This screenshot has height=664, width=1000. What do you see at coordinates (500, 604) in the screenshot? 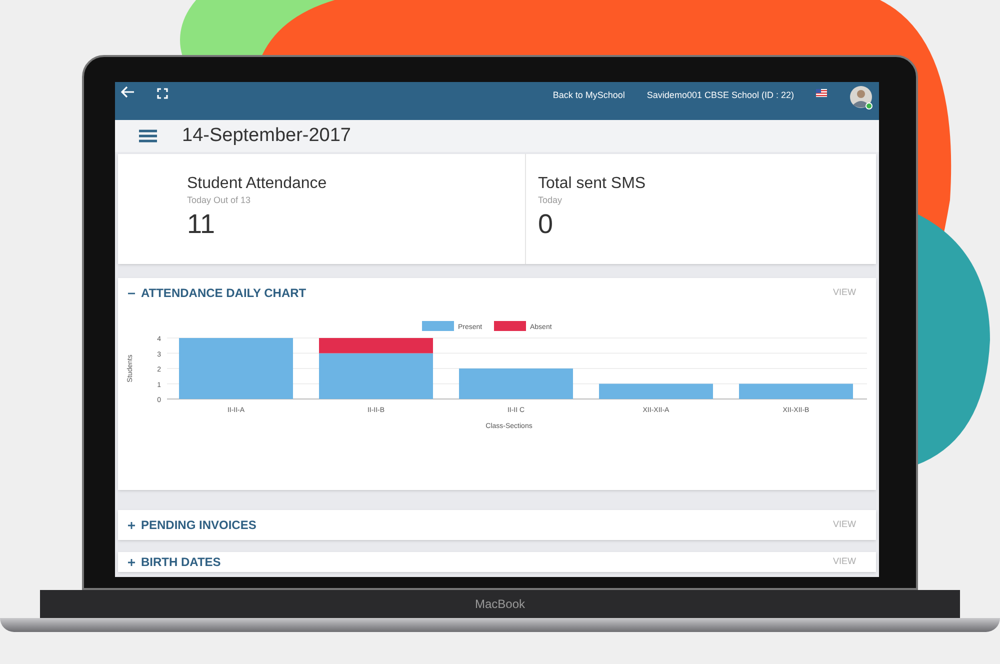
I see `device-label: MacBook` at bounding box center [500, 604].